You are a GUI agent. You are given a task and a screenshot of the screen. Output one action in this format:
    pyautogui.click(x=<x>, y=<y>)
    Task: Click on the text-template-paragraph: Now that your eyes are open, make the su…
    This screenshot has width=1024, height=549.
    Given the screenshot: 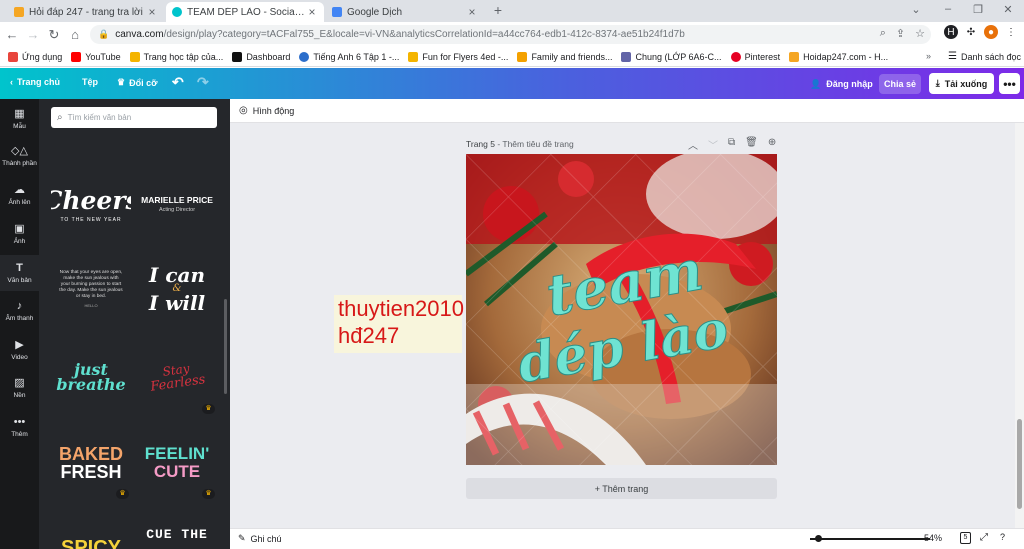 What is the action you would take?
    pyautogui.click(x=91, y=289)
    